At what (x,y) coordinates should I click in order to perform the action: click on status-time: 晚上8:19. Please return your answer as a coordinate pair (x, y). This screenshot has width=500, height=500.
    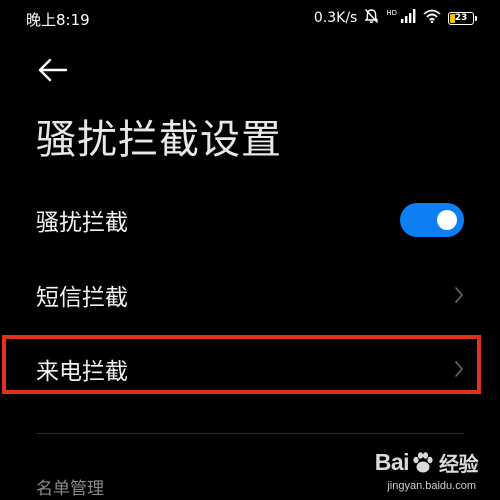
    Looking at the image, I should click on (58, 20).